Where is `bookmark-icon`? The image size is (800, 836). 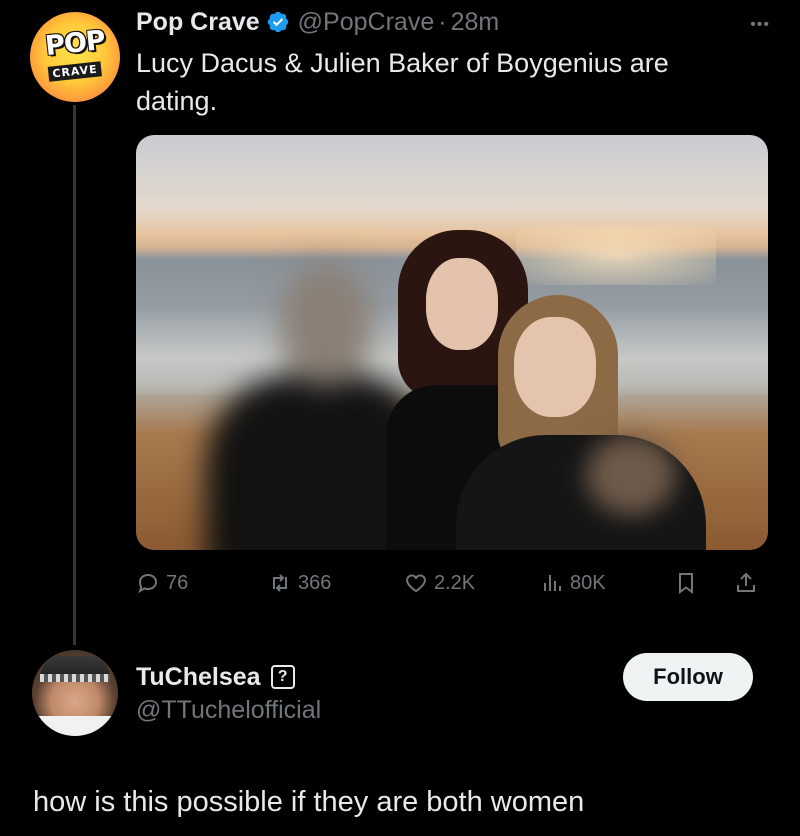 bookmark-icon is located at coordinates (686, 583).